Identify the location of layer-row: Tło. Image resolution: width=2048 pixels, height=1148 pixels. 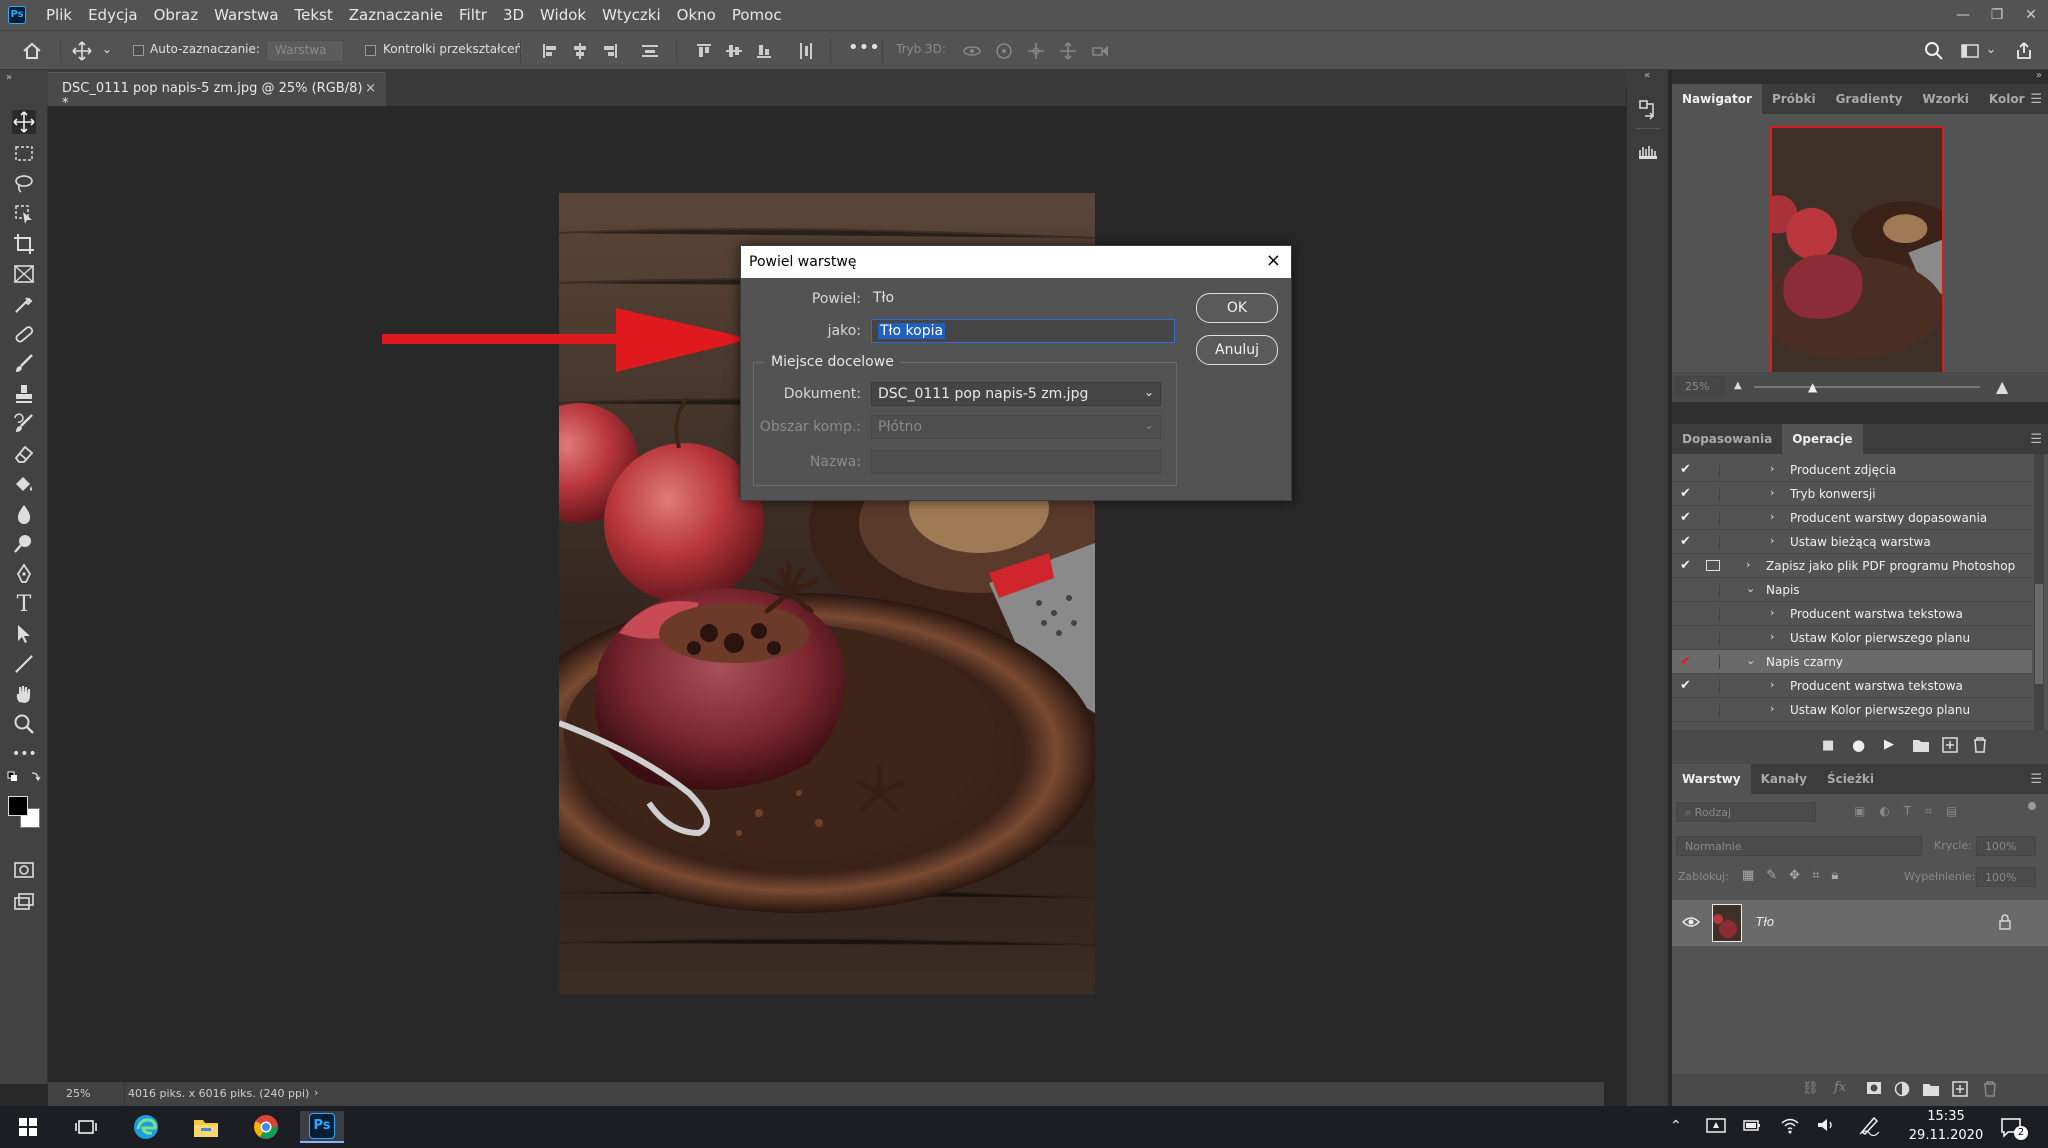
(1860, 923).